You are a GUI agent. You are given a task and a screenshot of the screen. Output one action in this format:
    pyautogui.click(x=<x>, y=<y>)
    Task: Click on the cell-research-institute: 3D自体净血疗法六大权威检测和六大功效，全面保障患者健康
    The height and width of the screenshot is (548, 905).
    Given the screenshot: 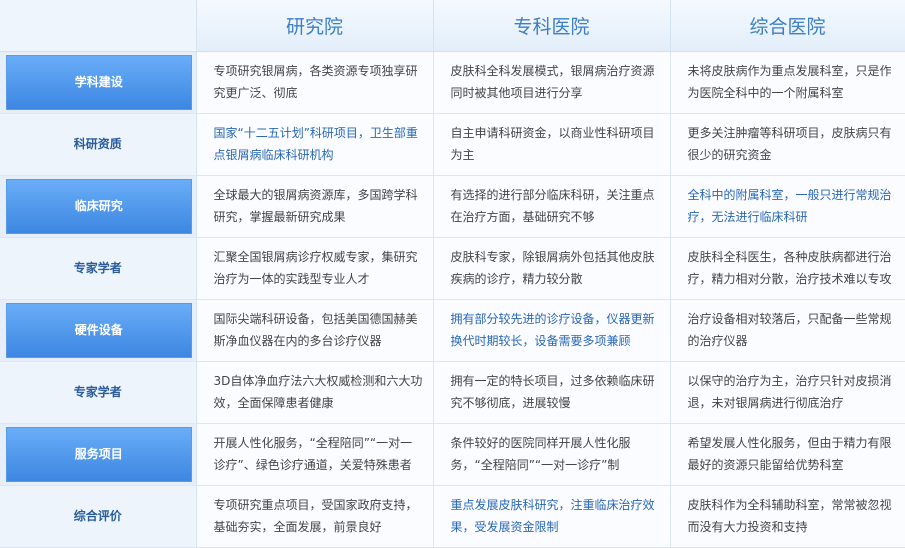 What is the action you would take?
    pyautogui.click(x=315, y=392)
    